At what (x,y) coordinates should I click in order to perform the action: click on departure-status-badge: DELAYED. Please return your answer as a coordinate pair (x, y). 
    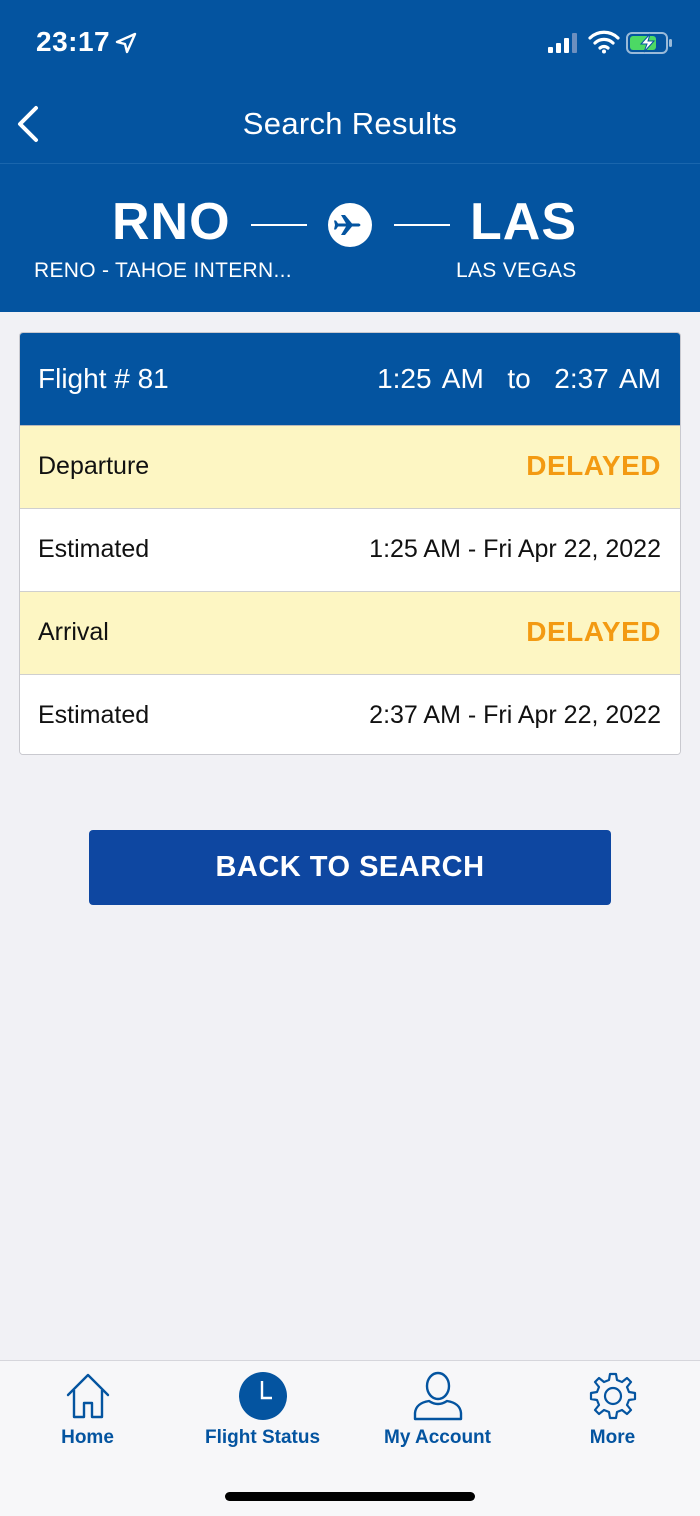
    Looking at the image, I should click on (593, 465).